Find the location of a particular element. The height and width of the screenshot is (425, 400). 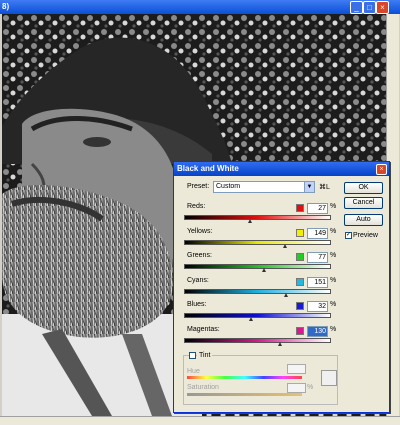

close-icon: × is located at coordinates (382, 7).